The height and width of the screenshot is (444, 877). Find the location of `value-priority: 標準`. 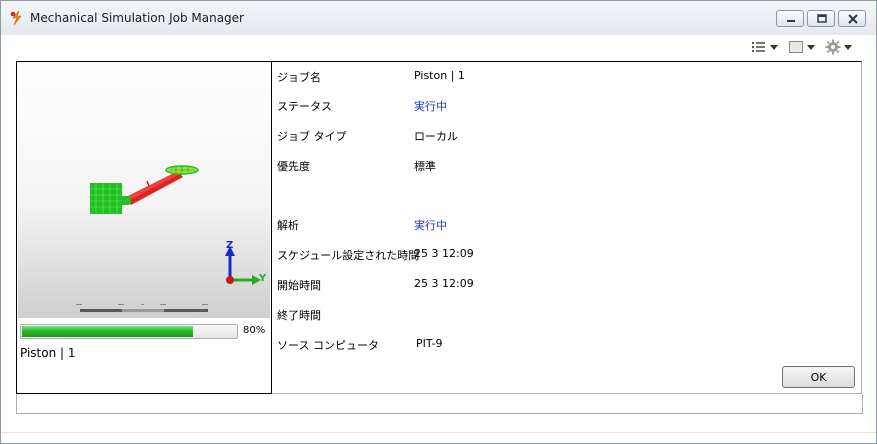

value-priority: 標準 is located at coordinates (425, 166).